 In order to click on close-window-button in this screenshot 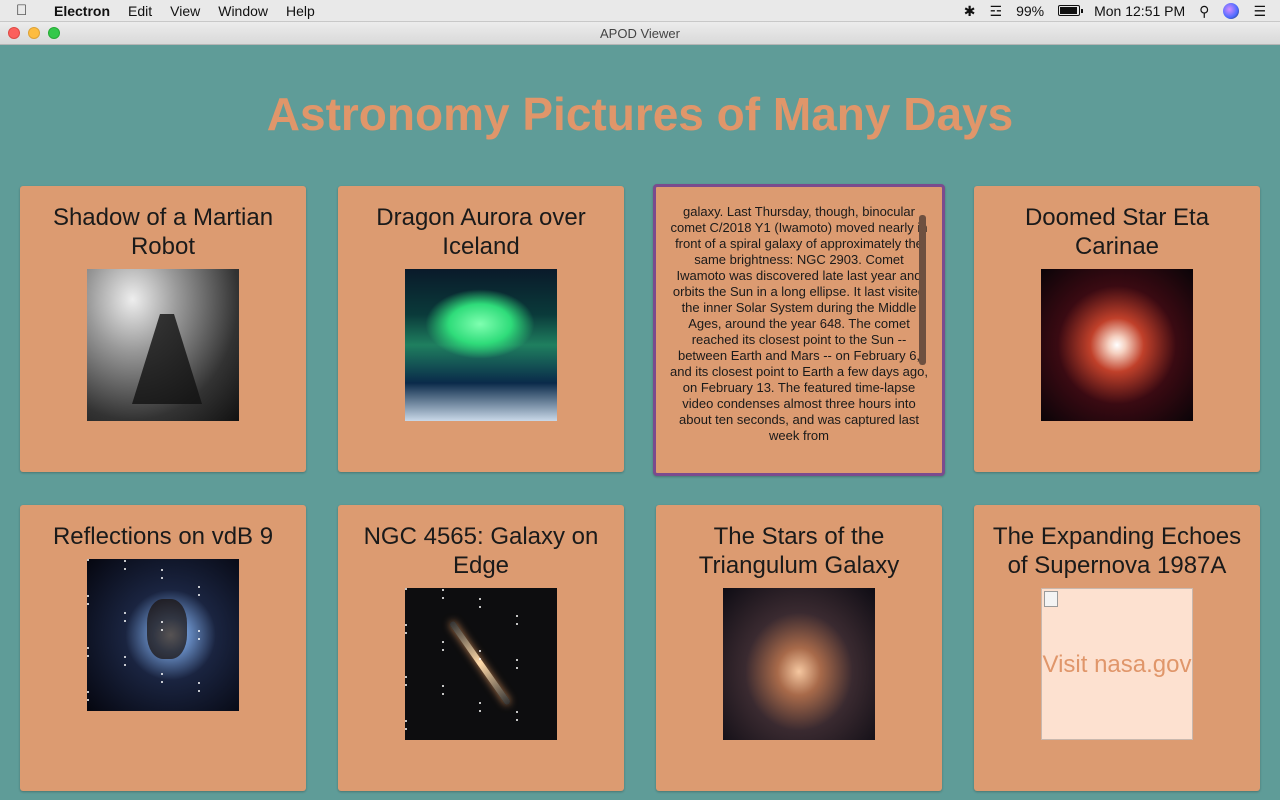, I will do `click(14, 33)`.